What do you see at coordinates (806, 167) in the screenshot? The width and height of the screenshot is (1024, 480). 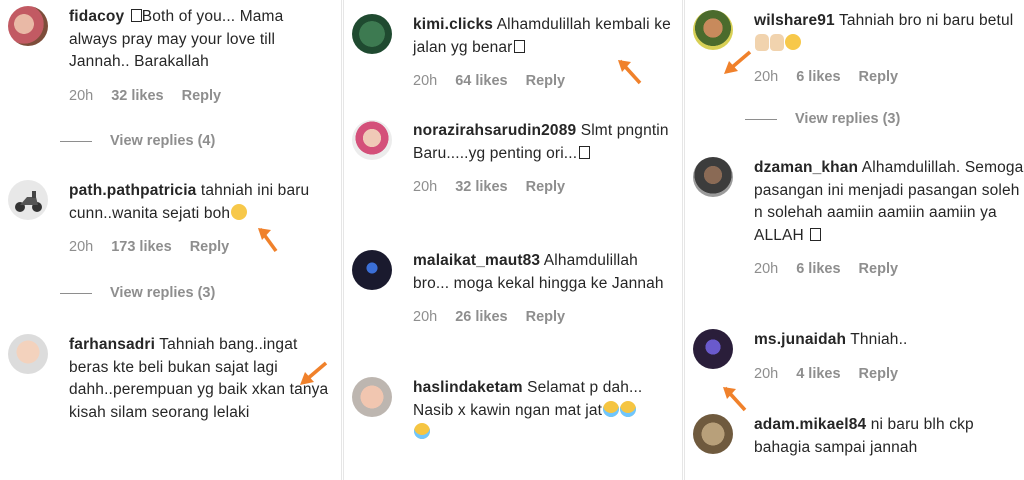 I see `comment-username: dzaman_khan` at bounding box center [806, 167].